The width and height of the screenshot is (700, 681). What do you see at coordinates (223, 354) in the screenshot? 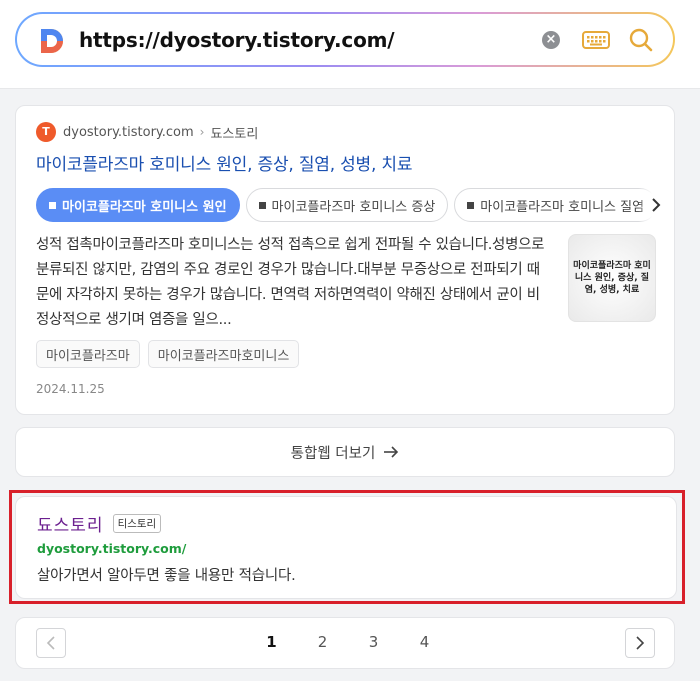
I see `tag-item: 마이코플라즈마호미니스` at bounding box center [223, 354].